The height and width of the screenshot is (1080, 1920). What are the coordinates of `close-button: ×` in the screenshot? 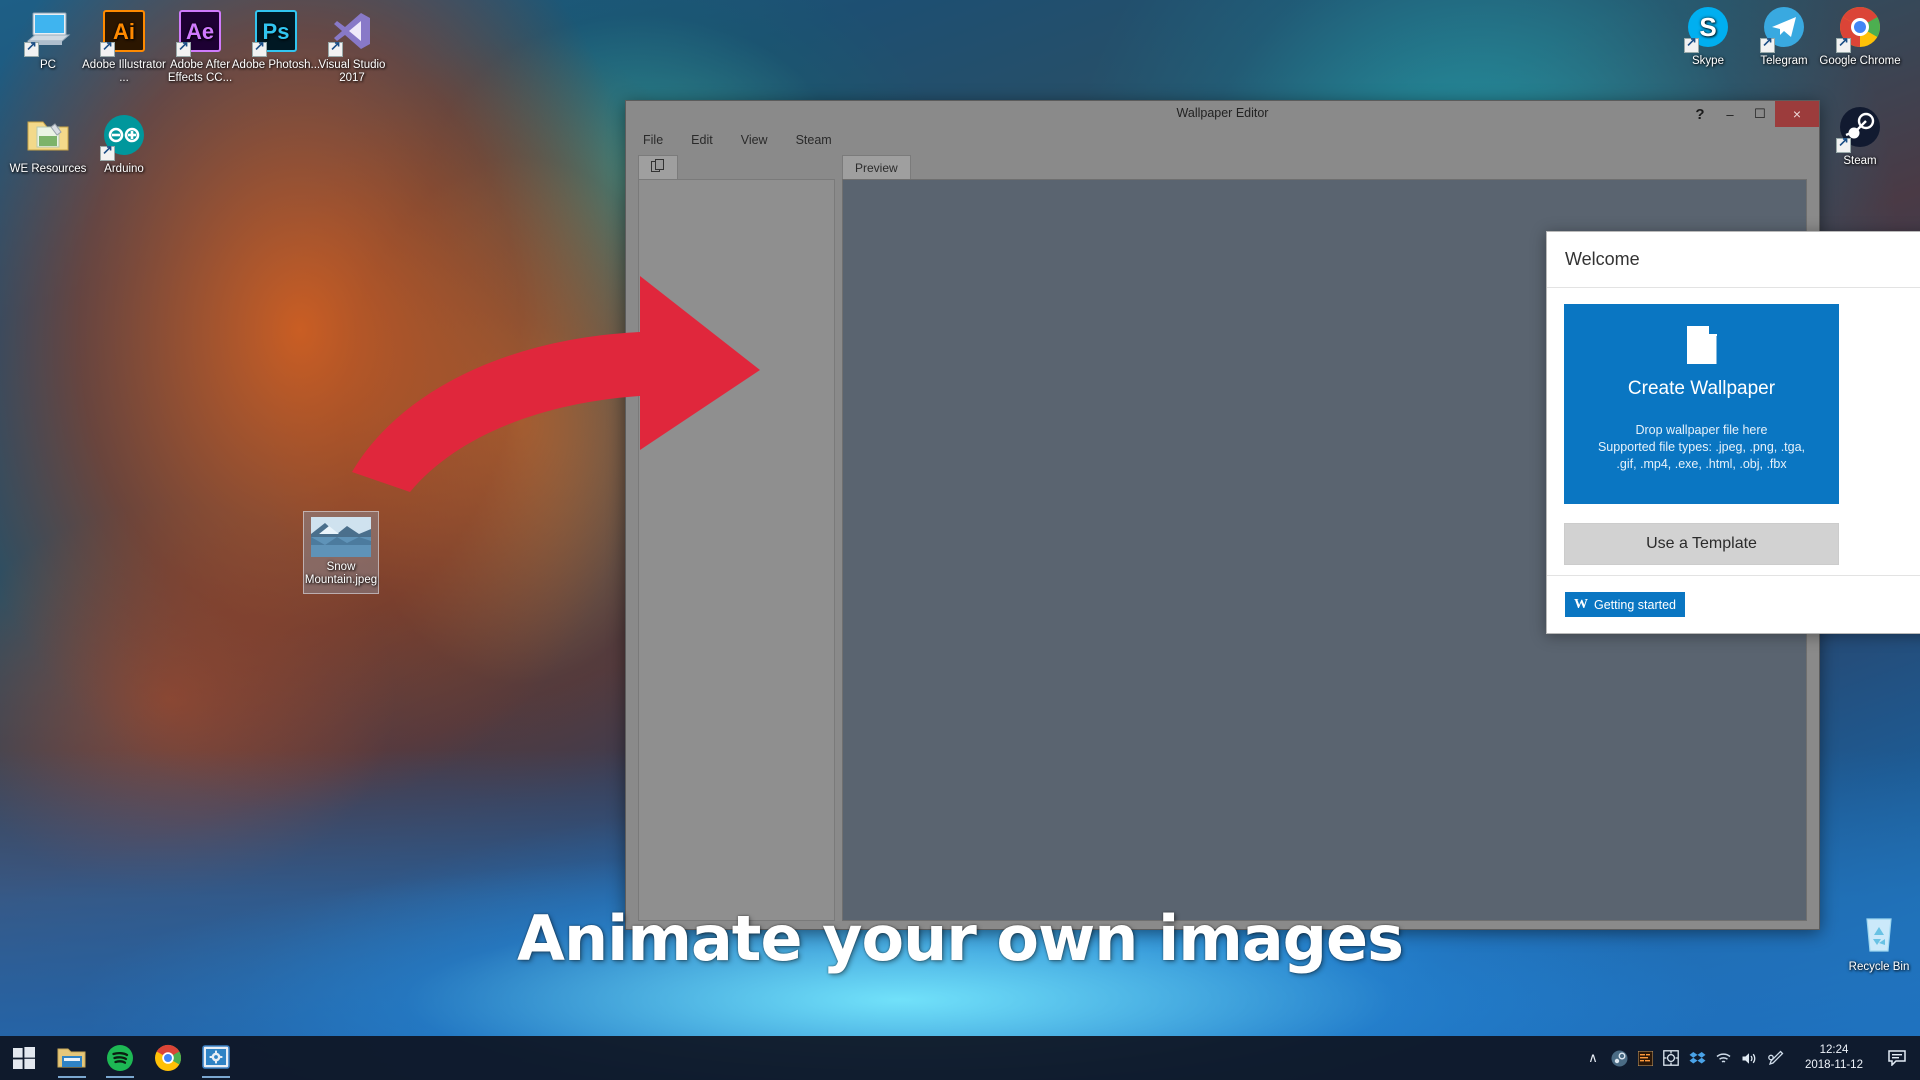 It's located at (1797, 114).